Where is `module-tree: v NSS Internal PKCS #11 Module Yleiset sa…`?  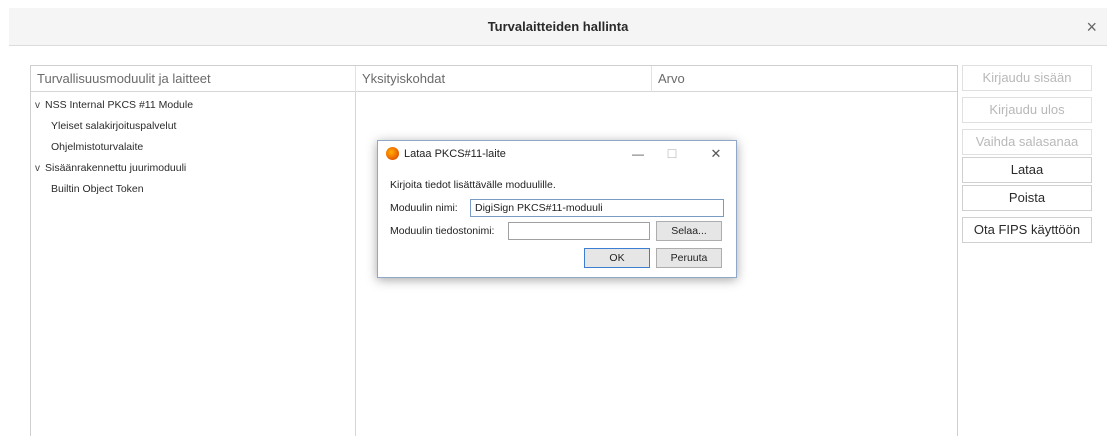 module-tree: v NSS Internal PKCS #11 Module Yleiset sa… is located at coordinates (193, 147).